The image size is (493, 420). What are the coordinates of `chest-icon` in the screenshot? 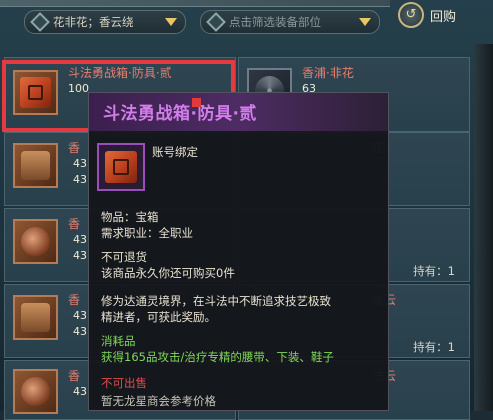 It's located at (121, 167).